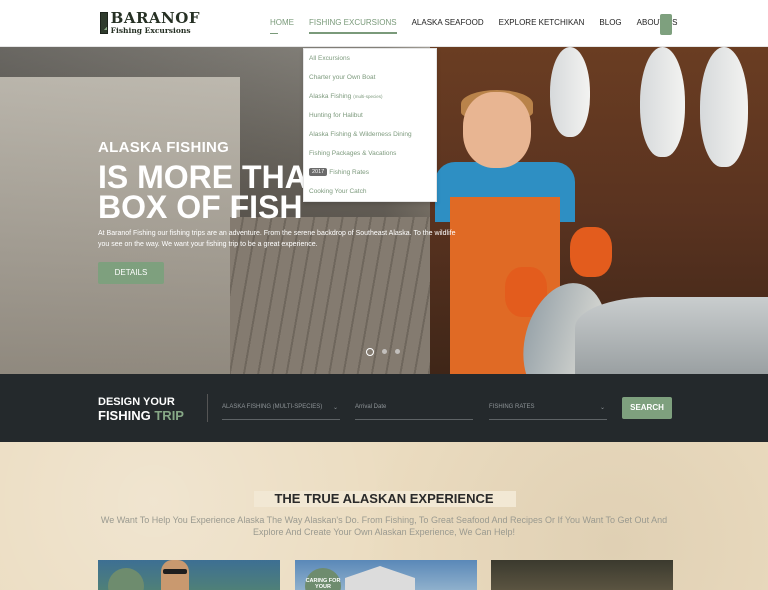  I want to click on dropdown-item-cooking: Cooking Your Catch, so click(370, 191).